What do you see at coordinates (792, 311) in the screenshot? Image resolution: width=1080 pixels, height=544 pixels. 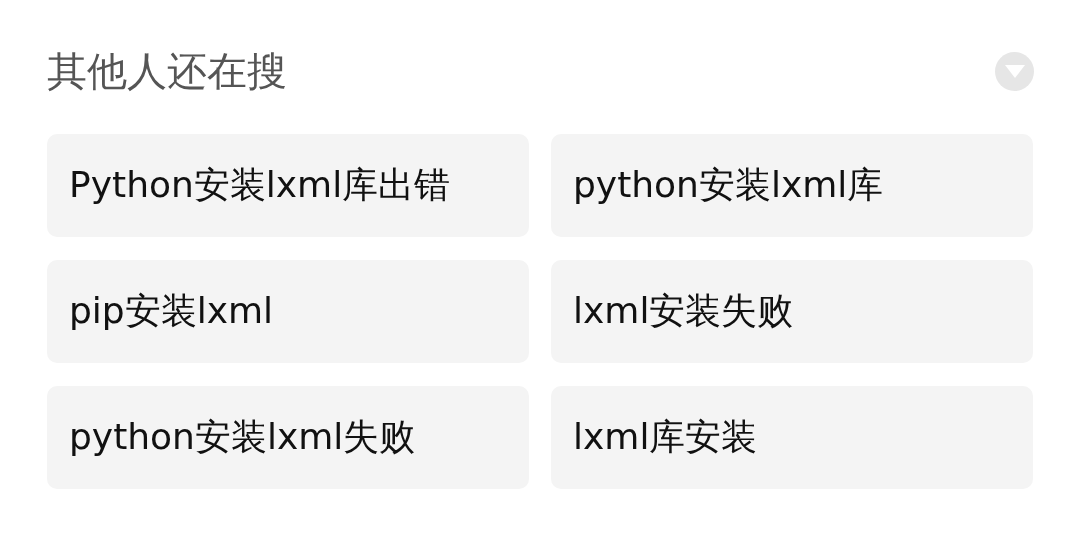 I see `search-suggestion: lxml安装失败` at bounding box center [792, 311].